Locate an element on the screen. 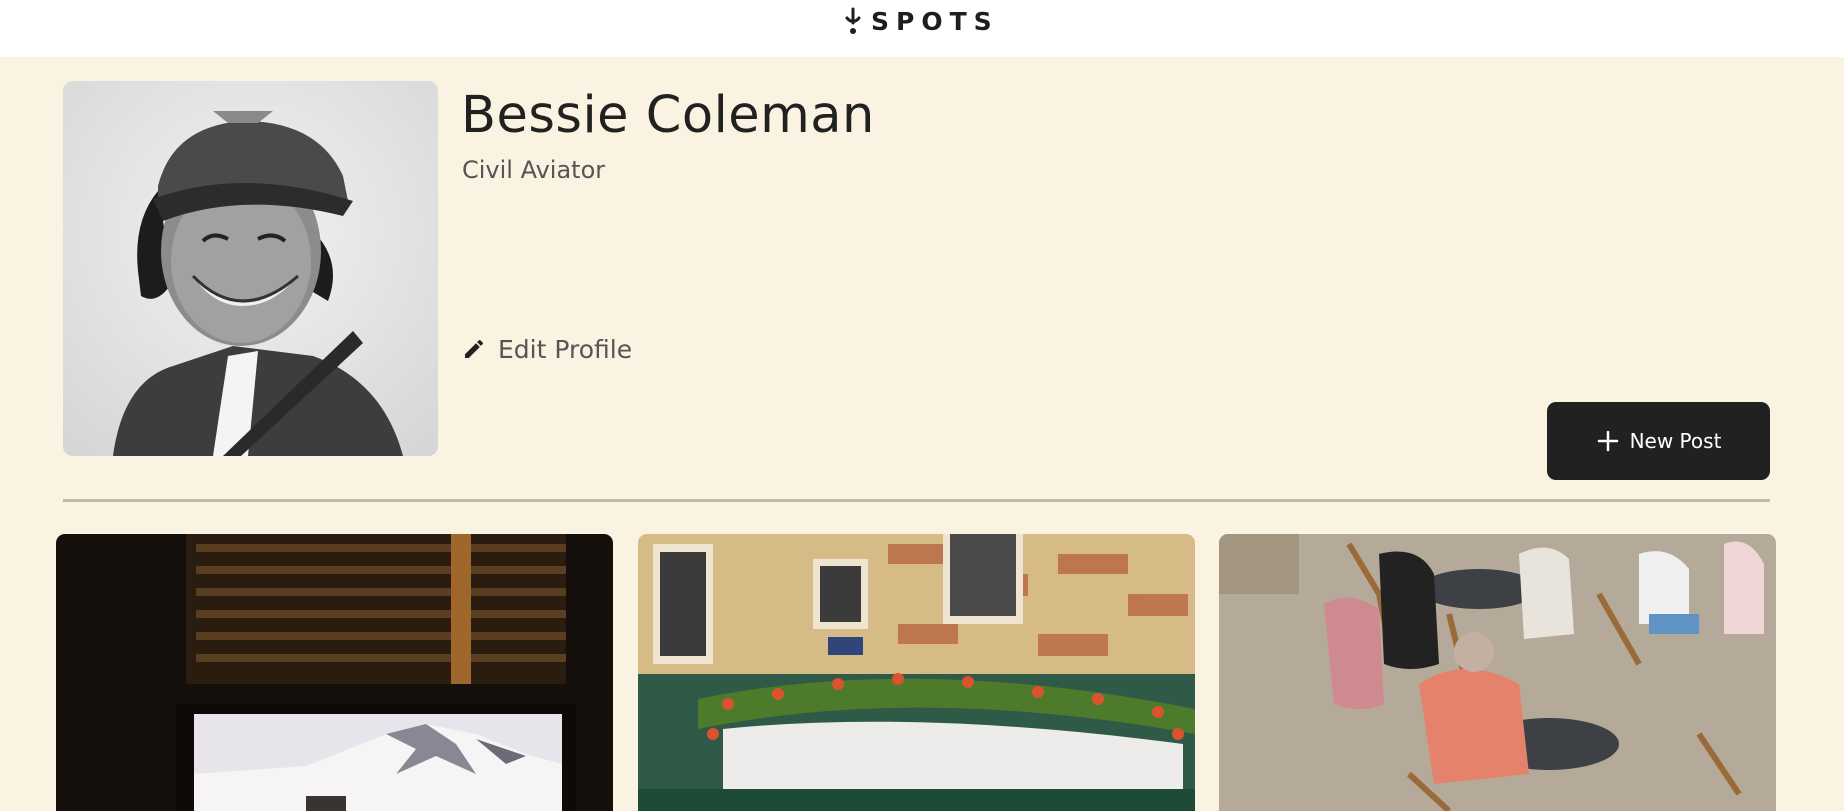  logo-text: SPOTS is located at coordinates (935, 21).